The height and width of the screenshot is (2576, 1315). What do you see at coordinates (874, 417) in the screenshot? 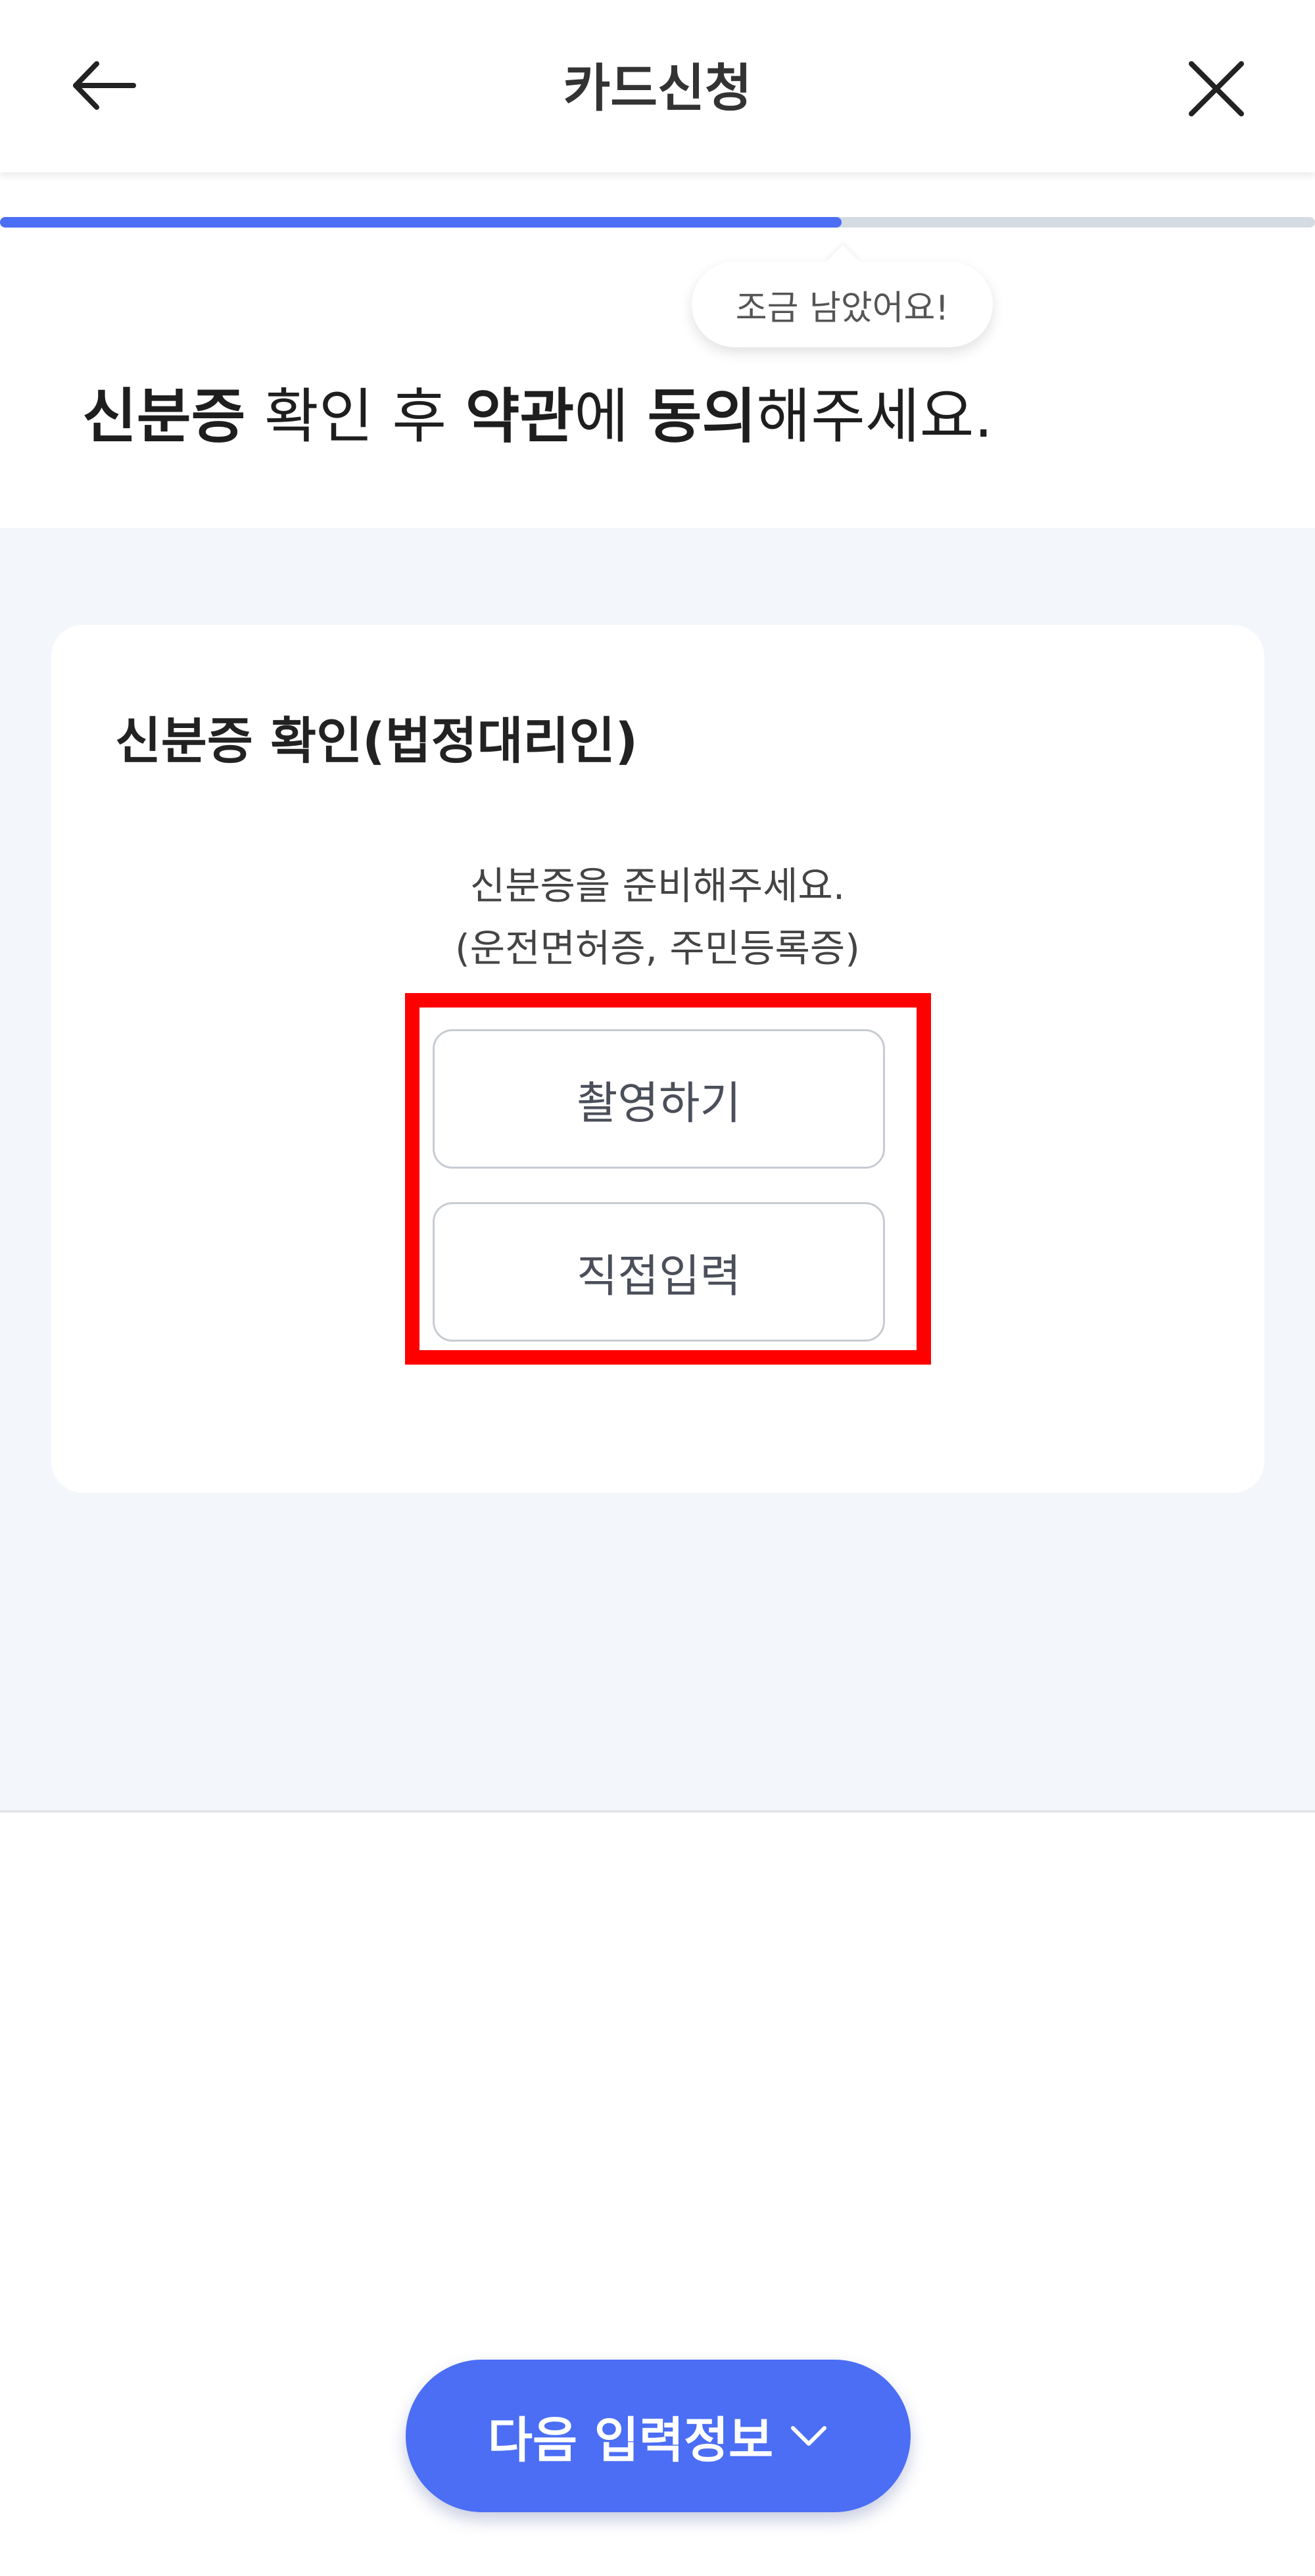
I see `headline-text: 해주세요.` at bounding box center [874, 417].